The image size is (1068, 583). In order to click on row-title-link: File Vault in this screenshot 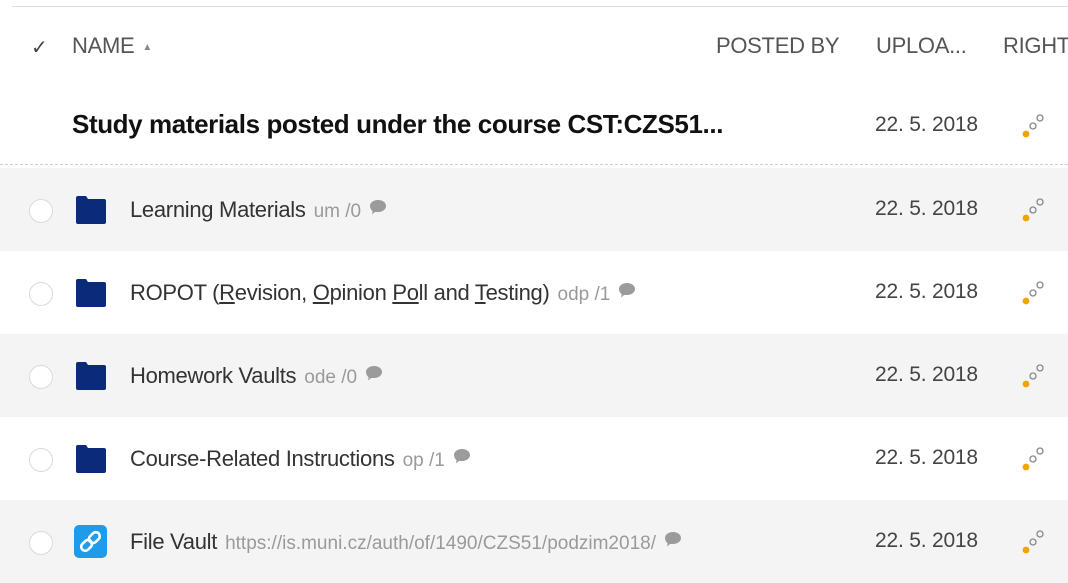, I will do `click(173, 541)`.